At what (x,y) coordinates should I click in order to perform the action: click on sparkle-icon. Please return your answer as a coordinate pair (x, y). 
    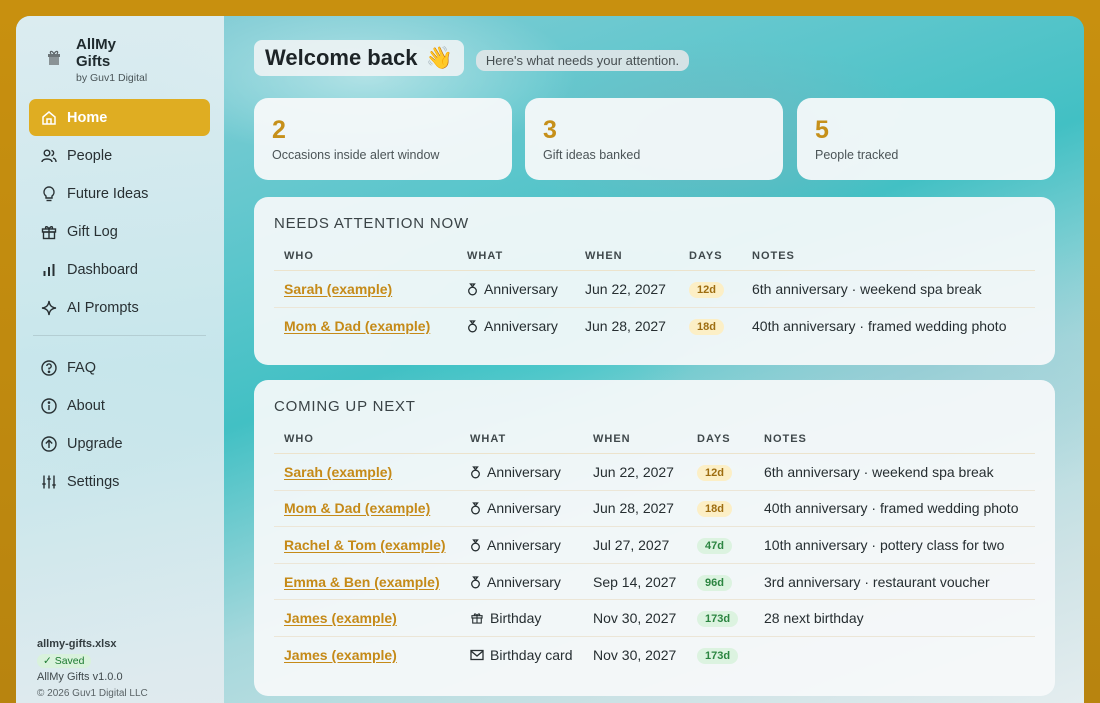
    Looking at the image, I should click on (49, 308).